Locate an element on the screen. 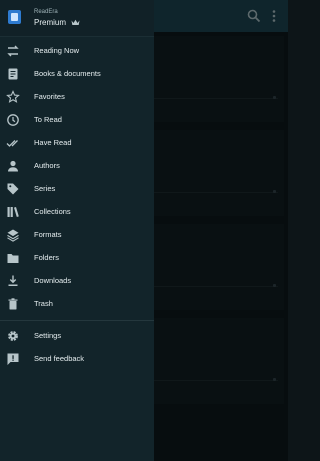 Image resolution: width=320 pixels, height=461 pixels. nav-item-collections: Collections is located at coordinates (77, 212).